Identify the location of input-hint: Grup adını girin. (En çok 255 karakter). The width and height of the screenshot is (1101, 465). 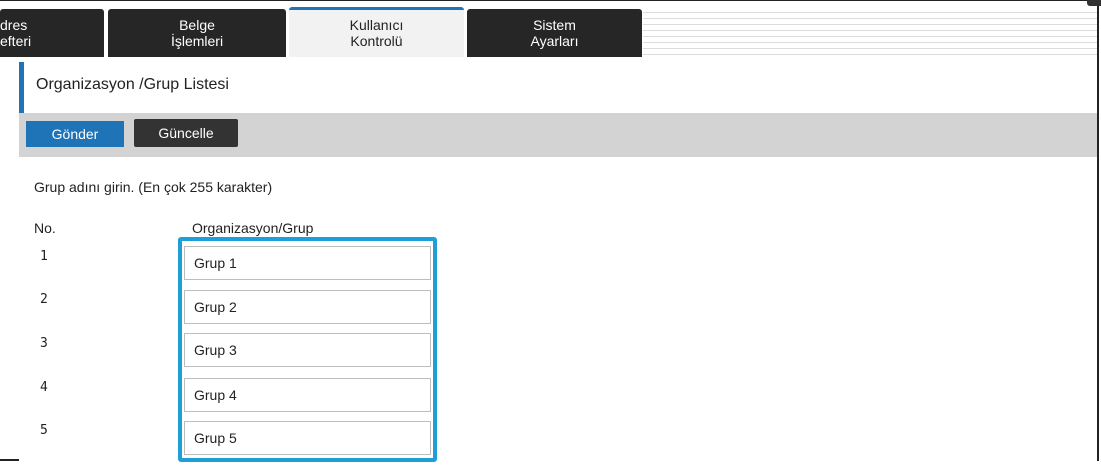
(153, 187).